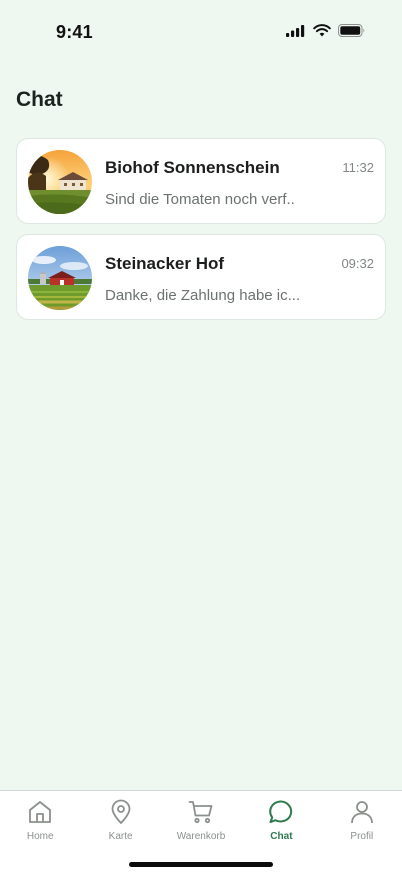  Describe the element at coordinates (362, 836) in the screenshot. I see `tab-label: Profil` at that location.